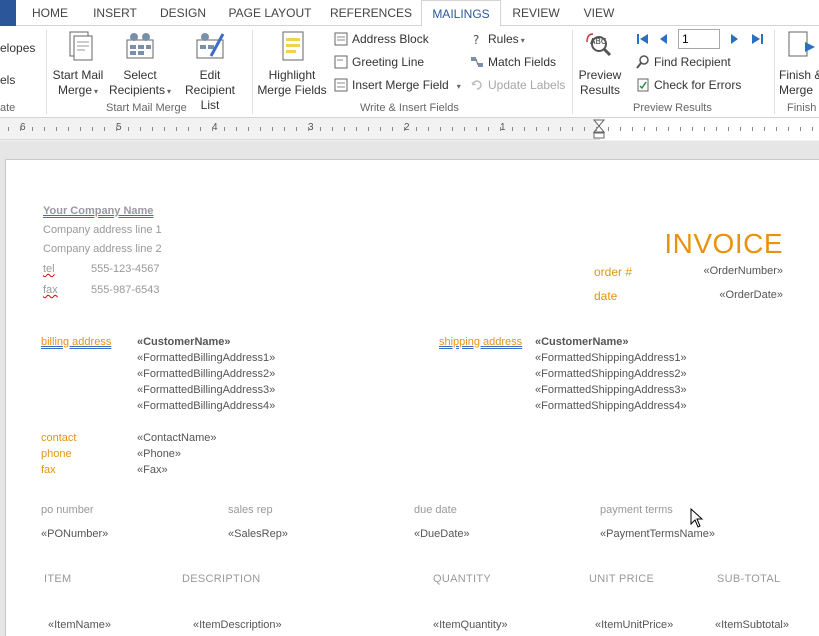 Image resolution: width=819 pixels, height=636 pixels. Describe the element at coordinates (699, 39) in the screenshot. I see `record-number-input` at that location.